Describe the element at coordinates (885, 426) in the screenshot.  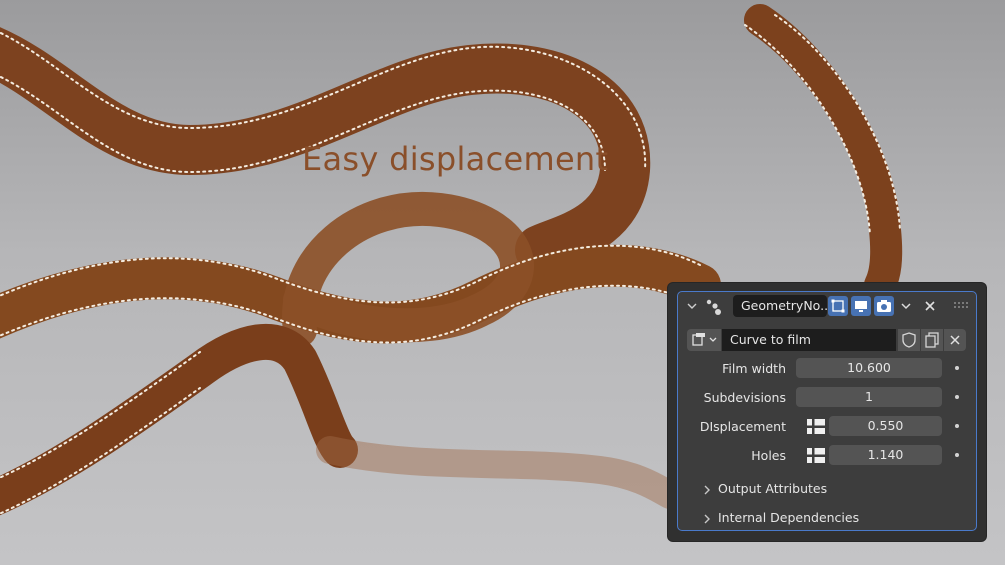
I see `displacement-field: 0.550` at that location.